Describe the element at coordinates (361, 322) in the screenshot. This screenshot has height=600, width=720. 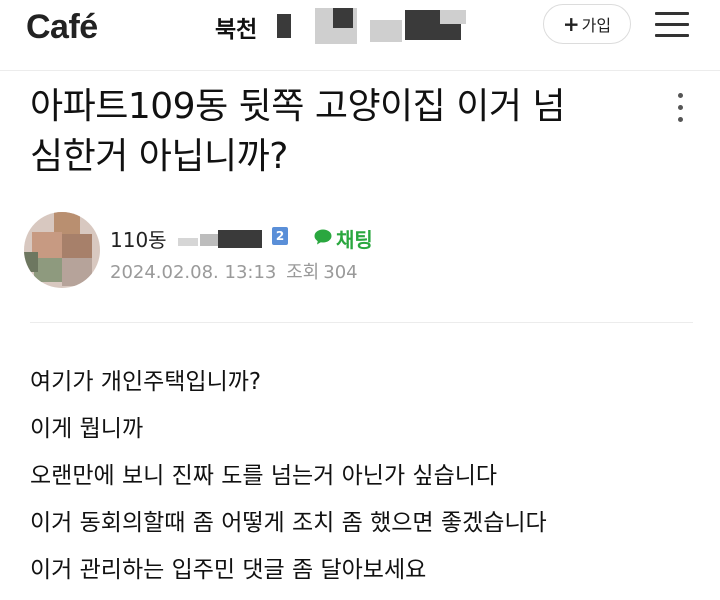
I see `divider` at that location.